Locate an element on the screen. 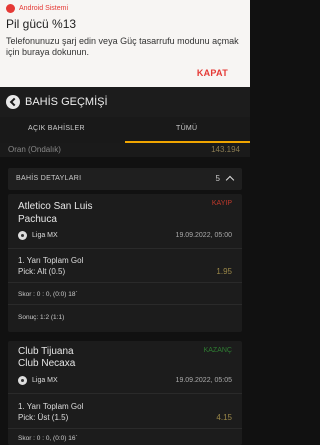  app-header: BAHİS GEÇMİŞİ is located at coordinates (125, 102).